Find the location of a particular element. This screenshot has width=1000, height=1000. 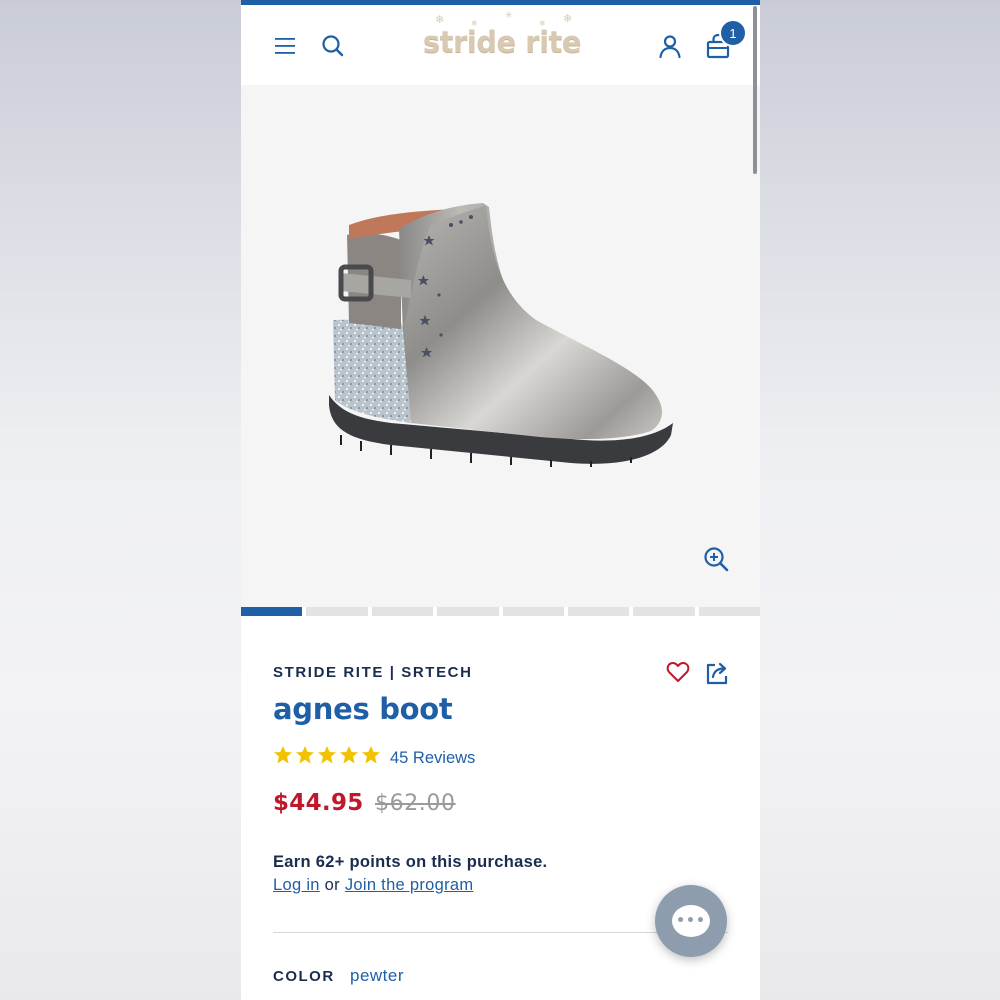

rating-stars is located at coordinates (327, 755).